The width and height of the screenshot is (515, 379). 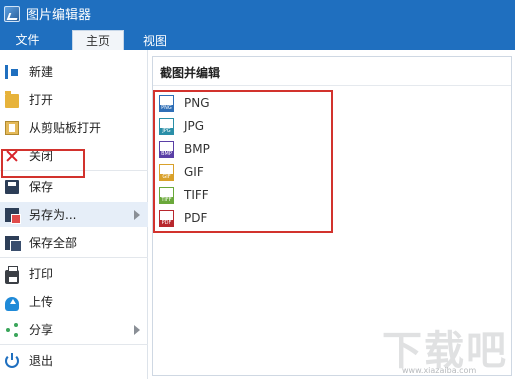 I want to click on watermark-url: www.xiazaiba.com, so click(x=439, y=370).